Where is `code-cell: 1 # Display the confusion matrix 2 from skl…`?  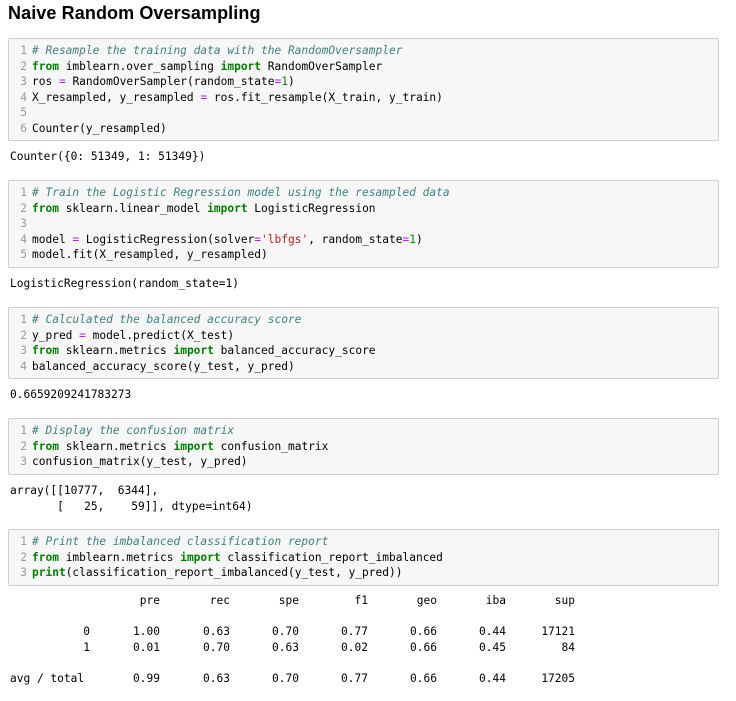
code-cell: 1 # Display the confusion matrix 2 from skl… is located at coordinates (363, 446).